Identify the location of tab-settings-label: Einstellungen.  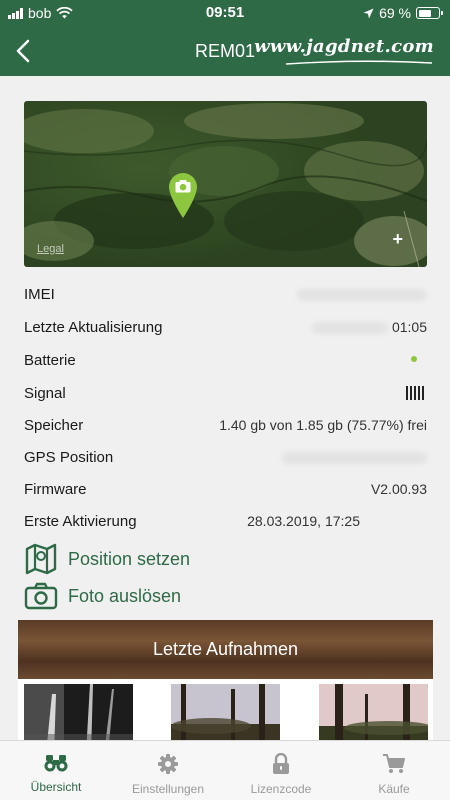
(168, 789).